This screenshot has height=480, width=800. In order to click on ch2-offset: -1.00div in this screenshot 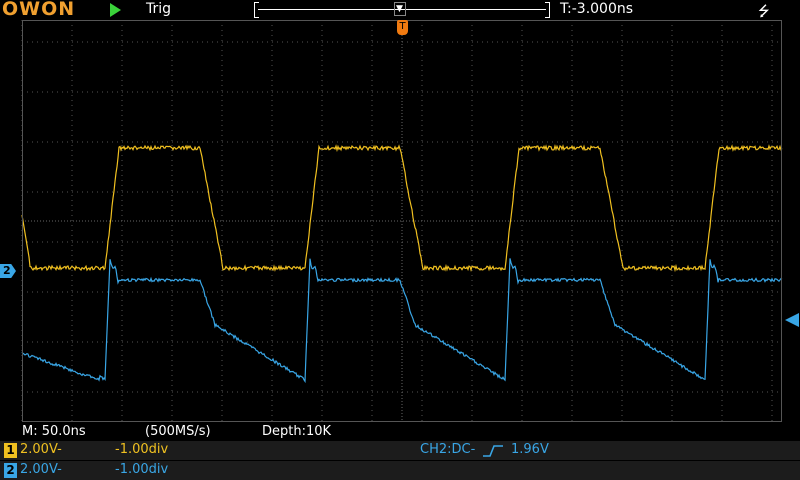, I will do `click(142, 469)`.